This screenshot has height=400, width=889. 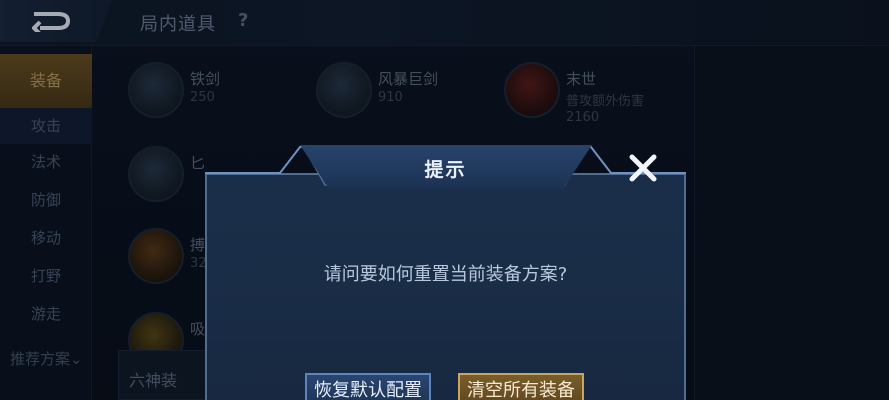 I want to click on close-icon, so click(x=643, y=168).